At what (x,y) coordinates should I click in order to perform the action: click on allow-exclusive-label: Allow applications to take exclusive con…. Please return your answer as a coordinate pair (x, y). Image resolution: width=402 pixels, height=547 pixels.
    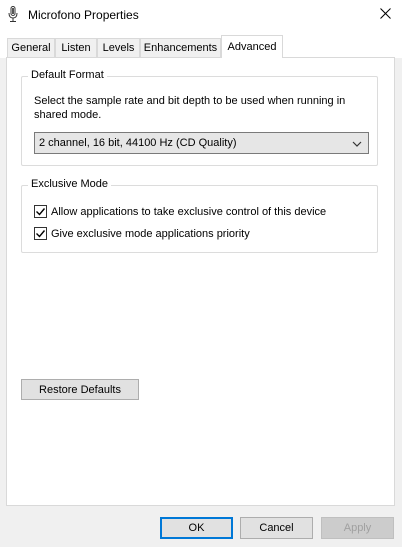
    Looking at the image, I should click on (189, 211).